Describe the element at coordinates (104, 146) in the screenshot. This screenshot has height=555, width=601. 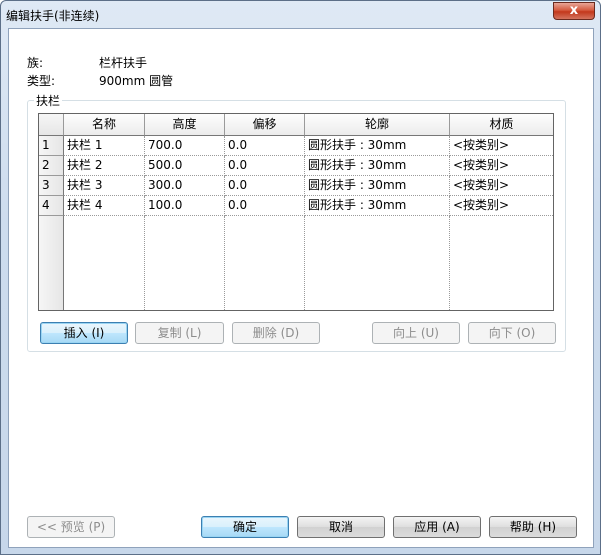
I see `cell-name: 扶栏 1` at that location.